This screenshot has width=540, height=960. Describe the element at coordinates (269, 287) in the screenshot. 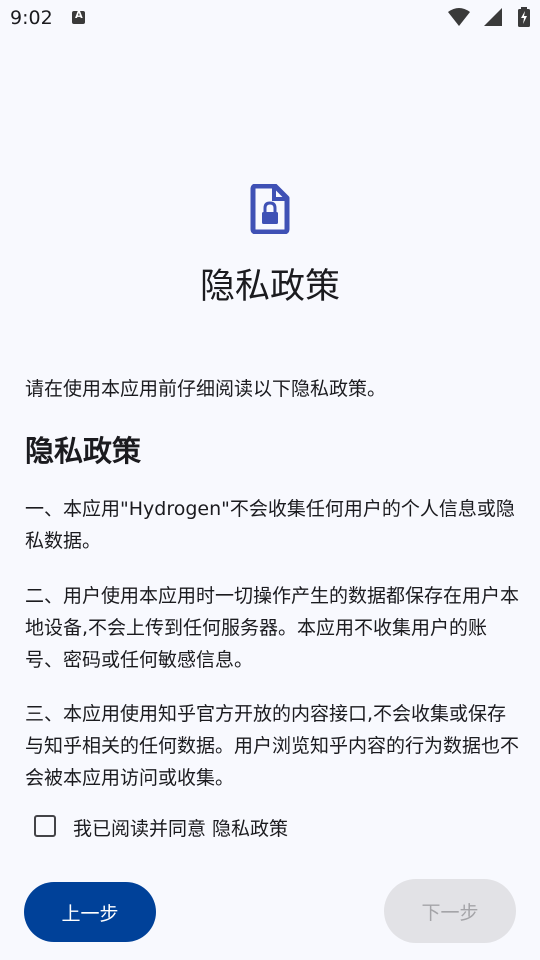

I see `page-title: 隐私政策` at that location.